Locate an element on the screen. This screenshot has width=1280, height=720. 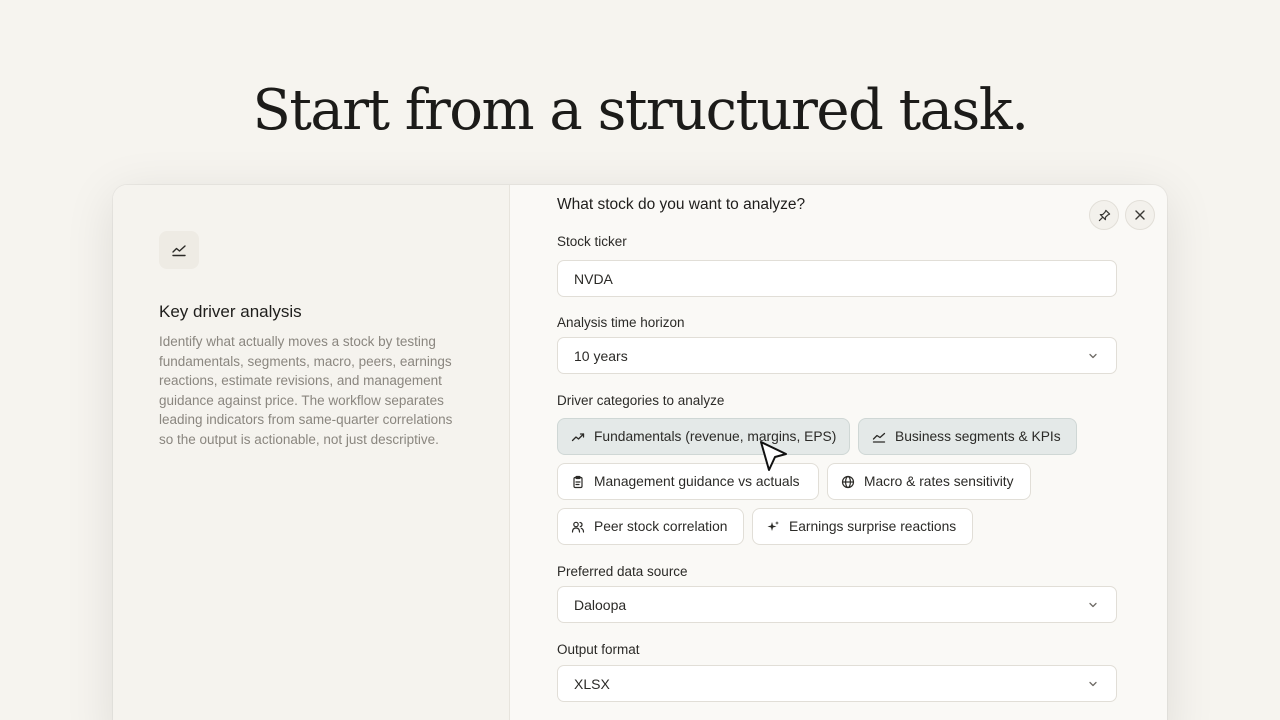
chip-label: Management guidance vs actuals is located at coordinates (697, 481).